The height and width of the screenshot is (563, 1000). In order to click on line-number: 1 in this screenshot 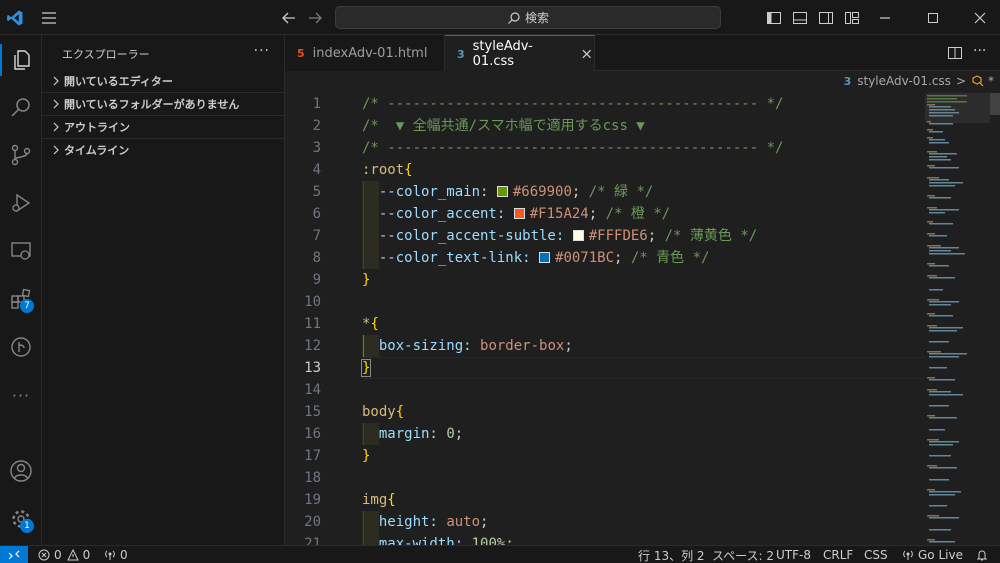, I will do `click(316, 104)`.